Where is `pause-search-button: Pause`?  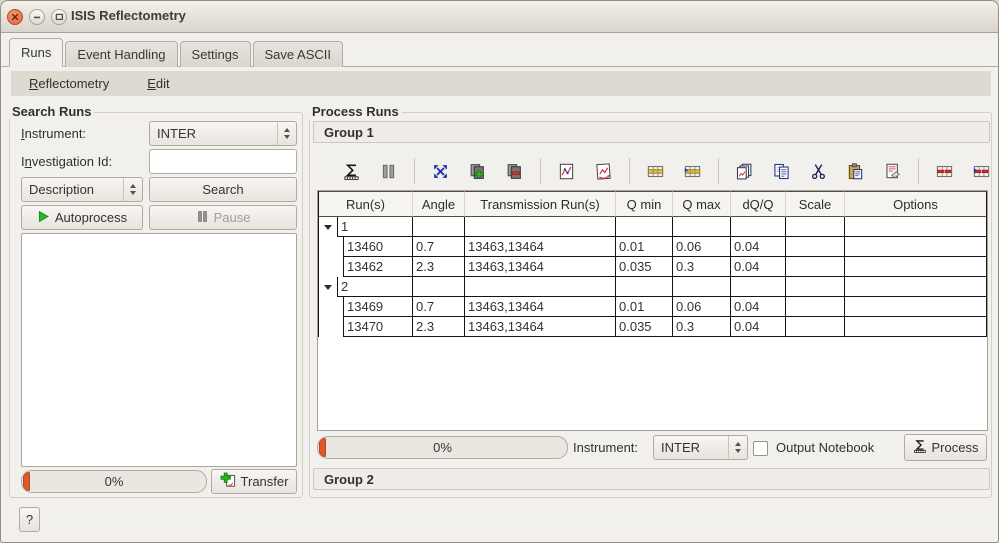 pause-search-button: Pause is located at coordinates (223, 217).